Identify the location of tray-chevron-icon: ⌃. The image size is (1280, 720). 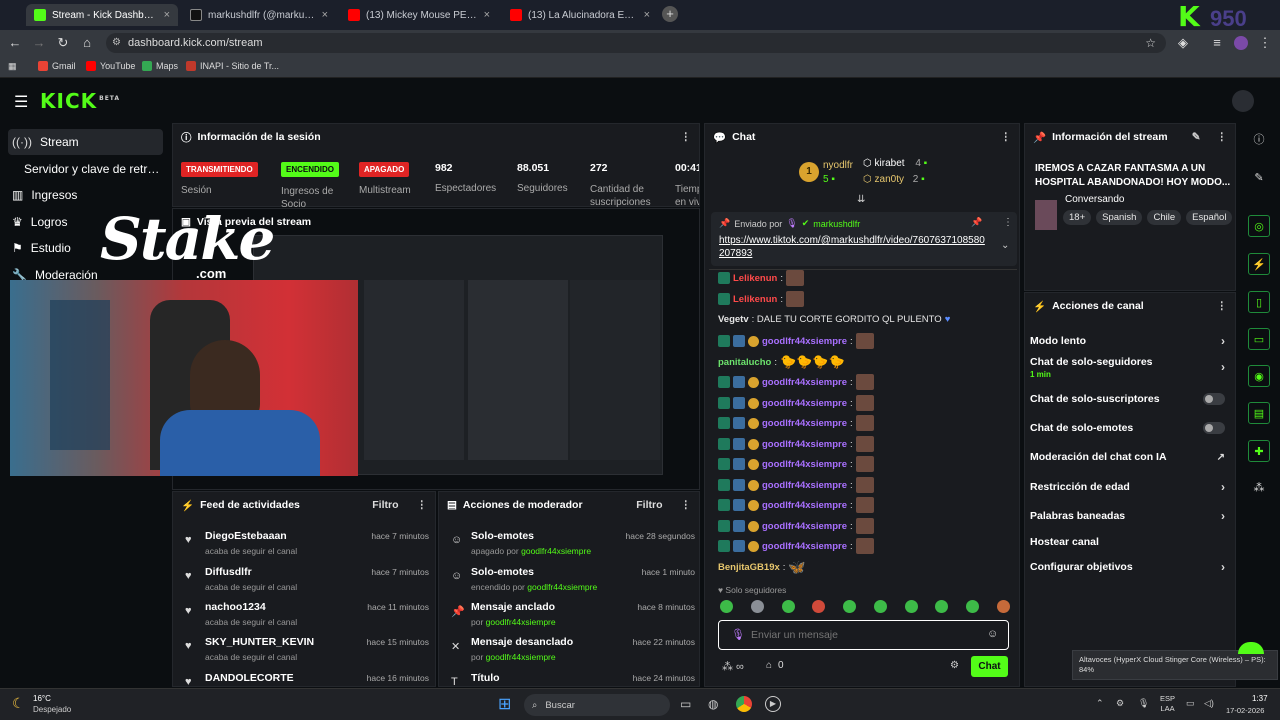
(1100, 703).